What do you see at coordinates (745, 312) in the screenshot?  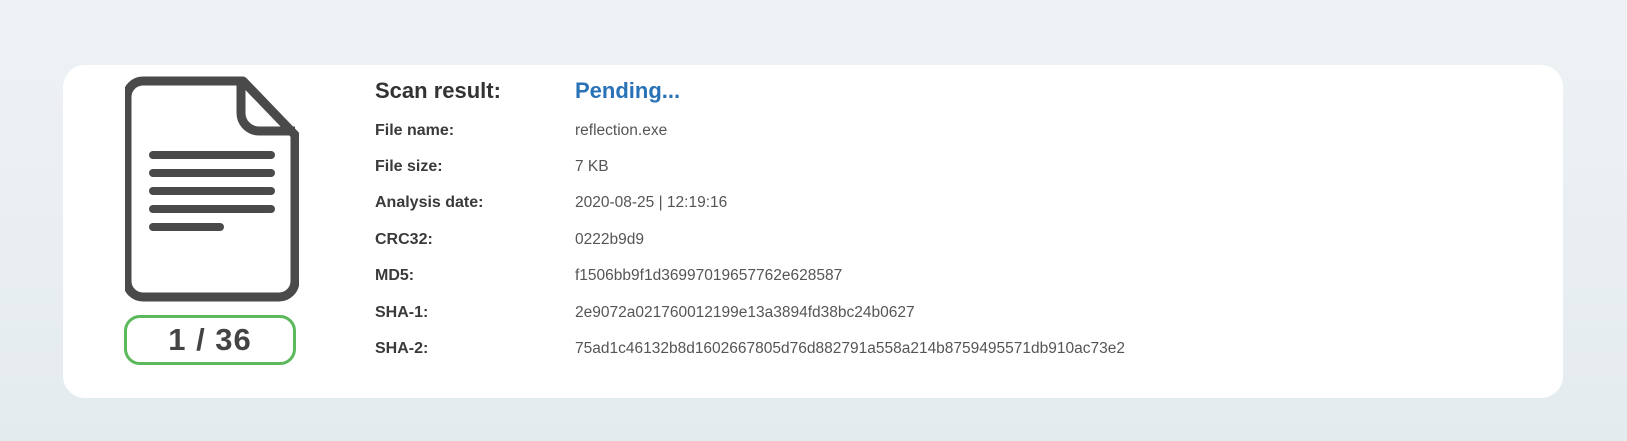 I see `sha1-value: 2e9072a021760012199e13a3894fd38bc24b0627` at bounding box center [745, 312].